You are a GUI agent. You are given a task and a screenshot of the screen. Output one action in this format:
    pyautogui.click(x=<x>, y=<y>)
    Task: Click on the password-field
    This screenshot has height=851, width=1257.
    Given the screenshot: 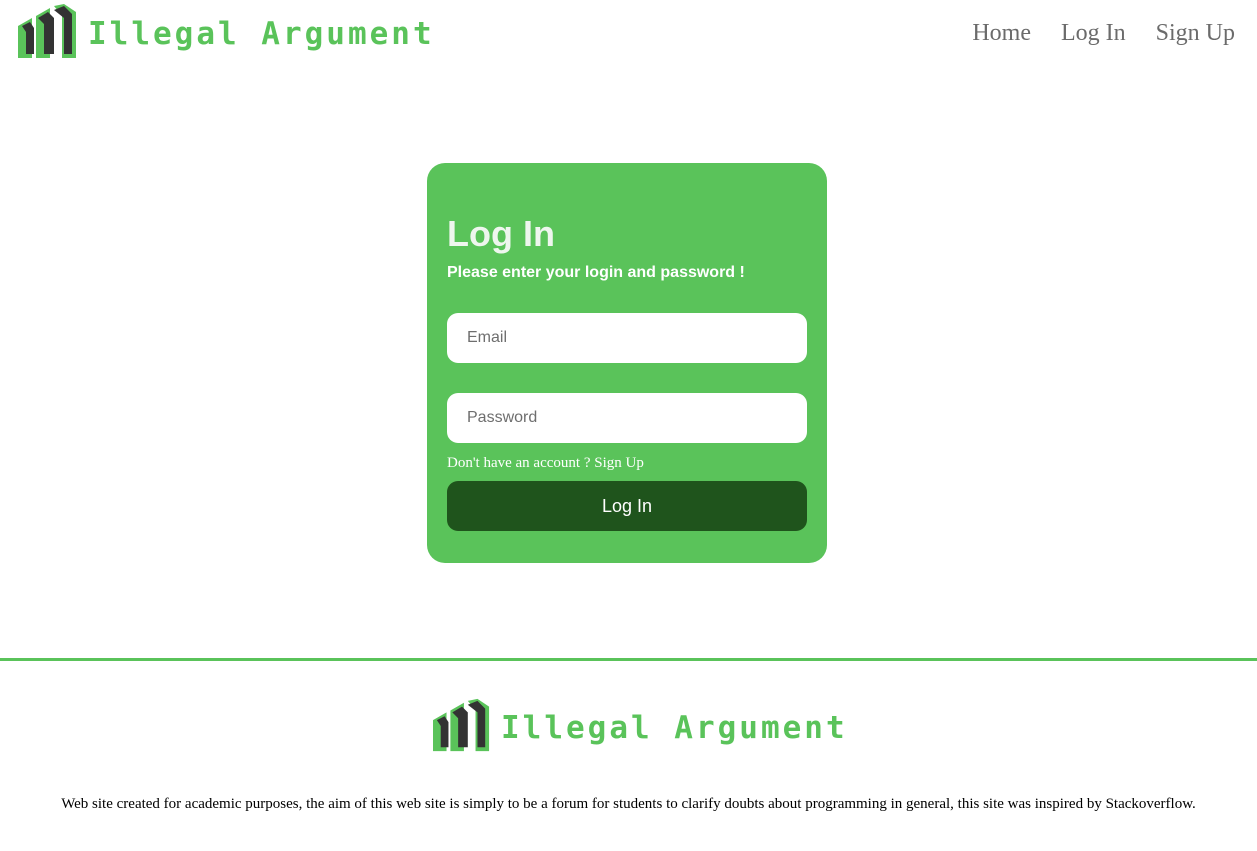 What is the action you would take?
    pyautogui.click(x=627, y=418)
    